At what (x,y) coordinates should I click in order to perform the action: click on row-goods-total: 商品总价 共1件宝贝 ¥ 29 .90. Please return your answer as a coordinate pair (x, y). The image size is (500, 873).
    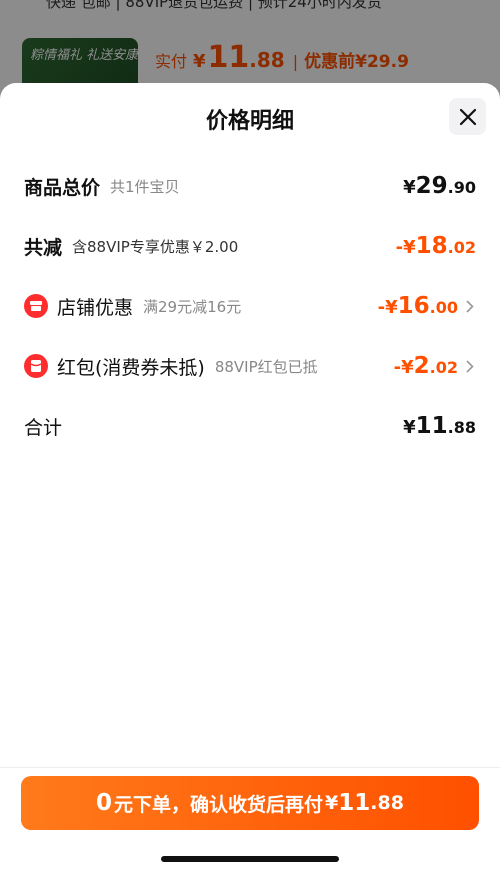
    Looking at the image, I should click on (250, 186).